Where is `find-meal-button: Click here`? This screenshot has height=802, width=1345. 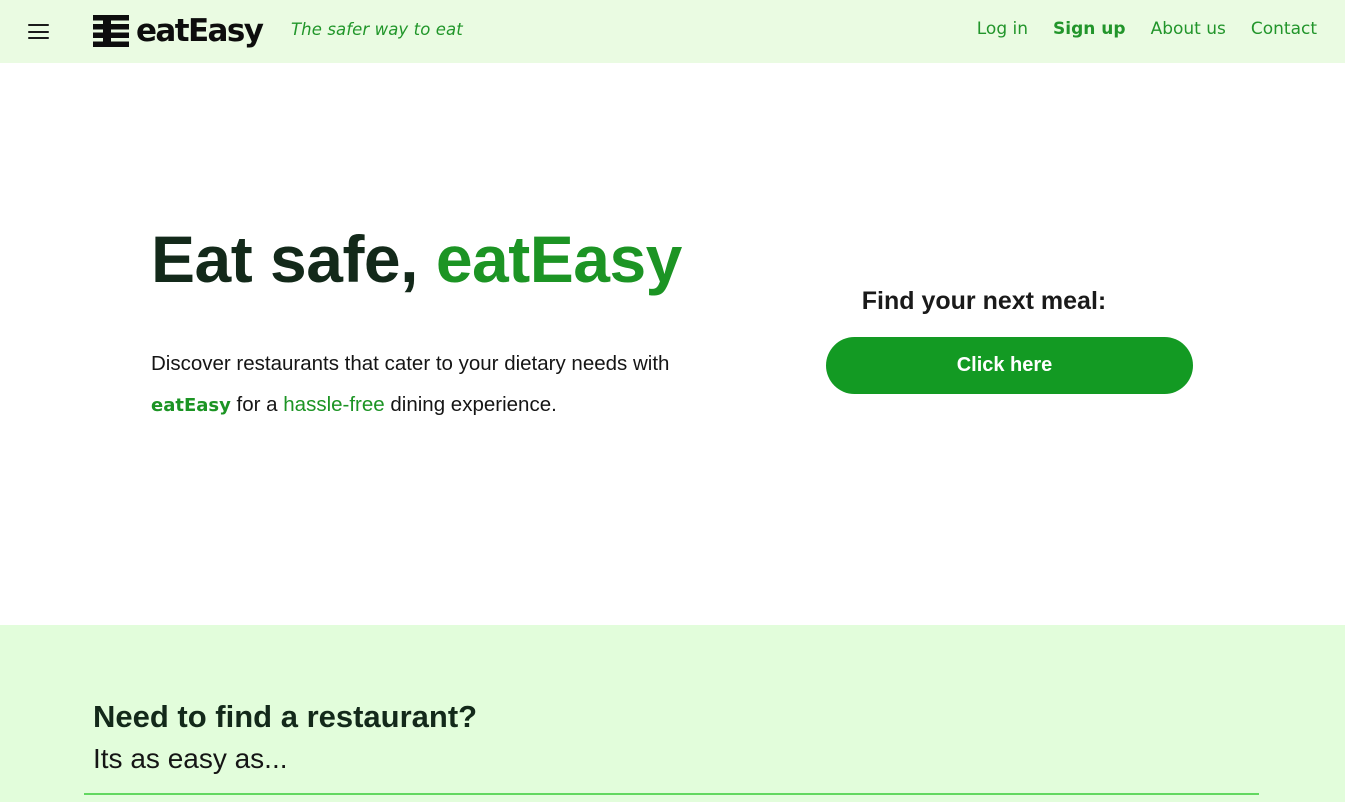
find-meal-button: Click here is located at coordinates (1009, 365).